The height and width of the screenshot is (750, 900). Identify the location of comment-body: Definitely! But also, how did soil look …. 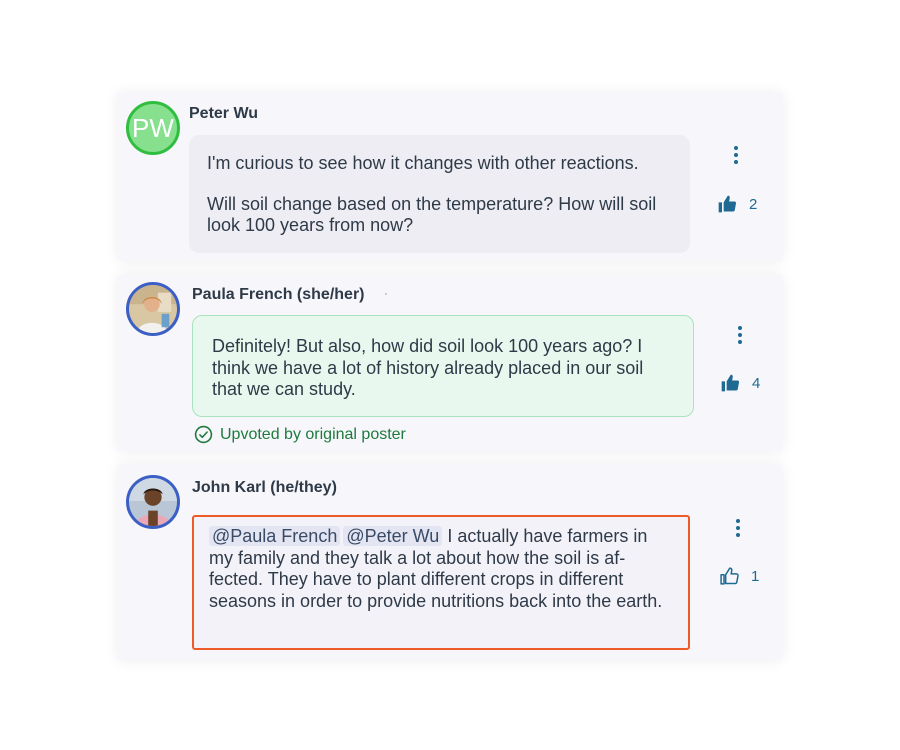
(443, 366).